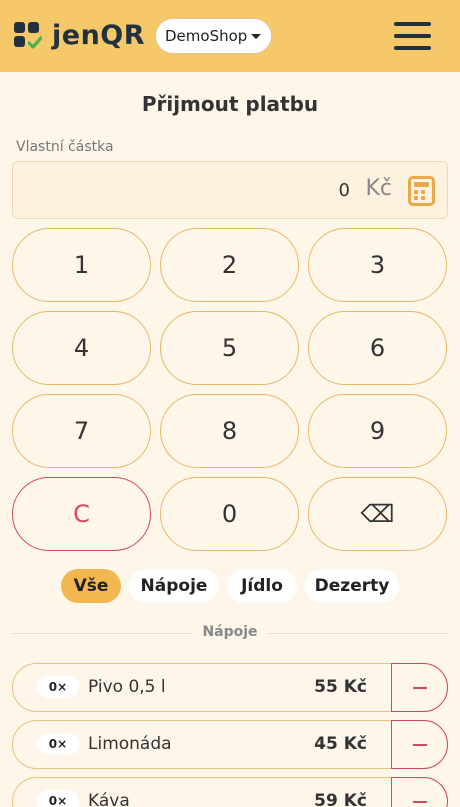 Image resolution: width=460 pixels, height=807 pixels. I want to click on key-3: 3, so click(377, 265).